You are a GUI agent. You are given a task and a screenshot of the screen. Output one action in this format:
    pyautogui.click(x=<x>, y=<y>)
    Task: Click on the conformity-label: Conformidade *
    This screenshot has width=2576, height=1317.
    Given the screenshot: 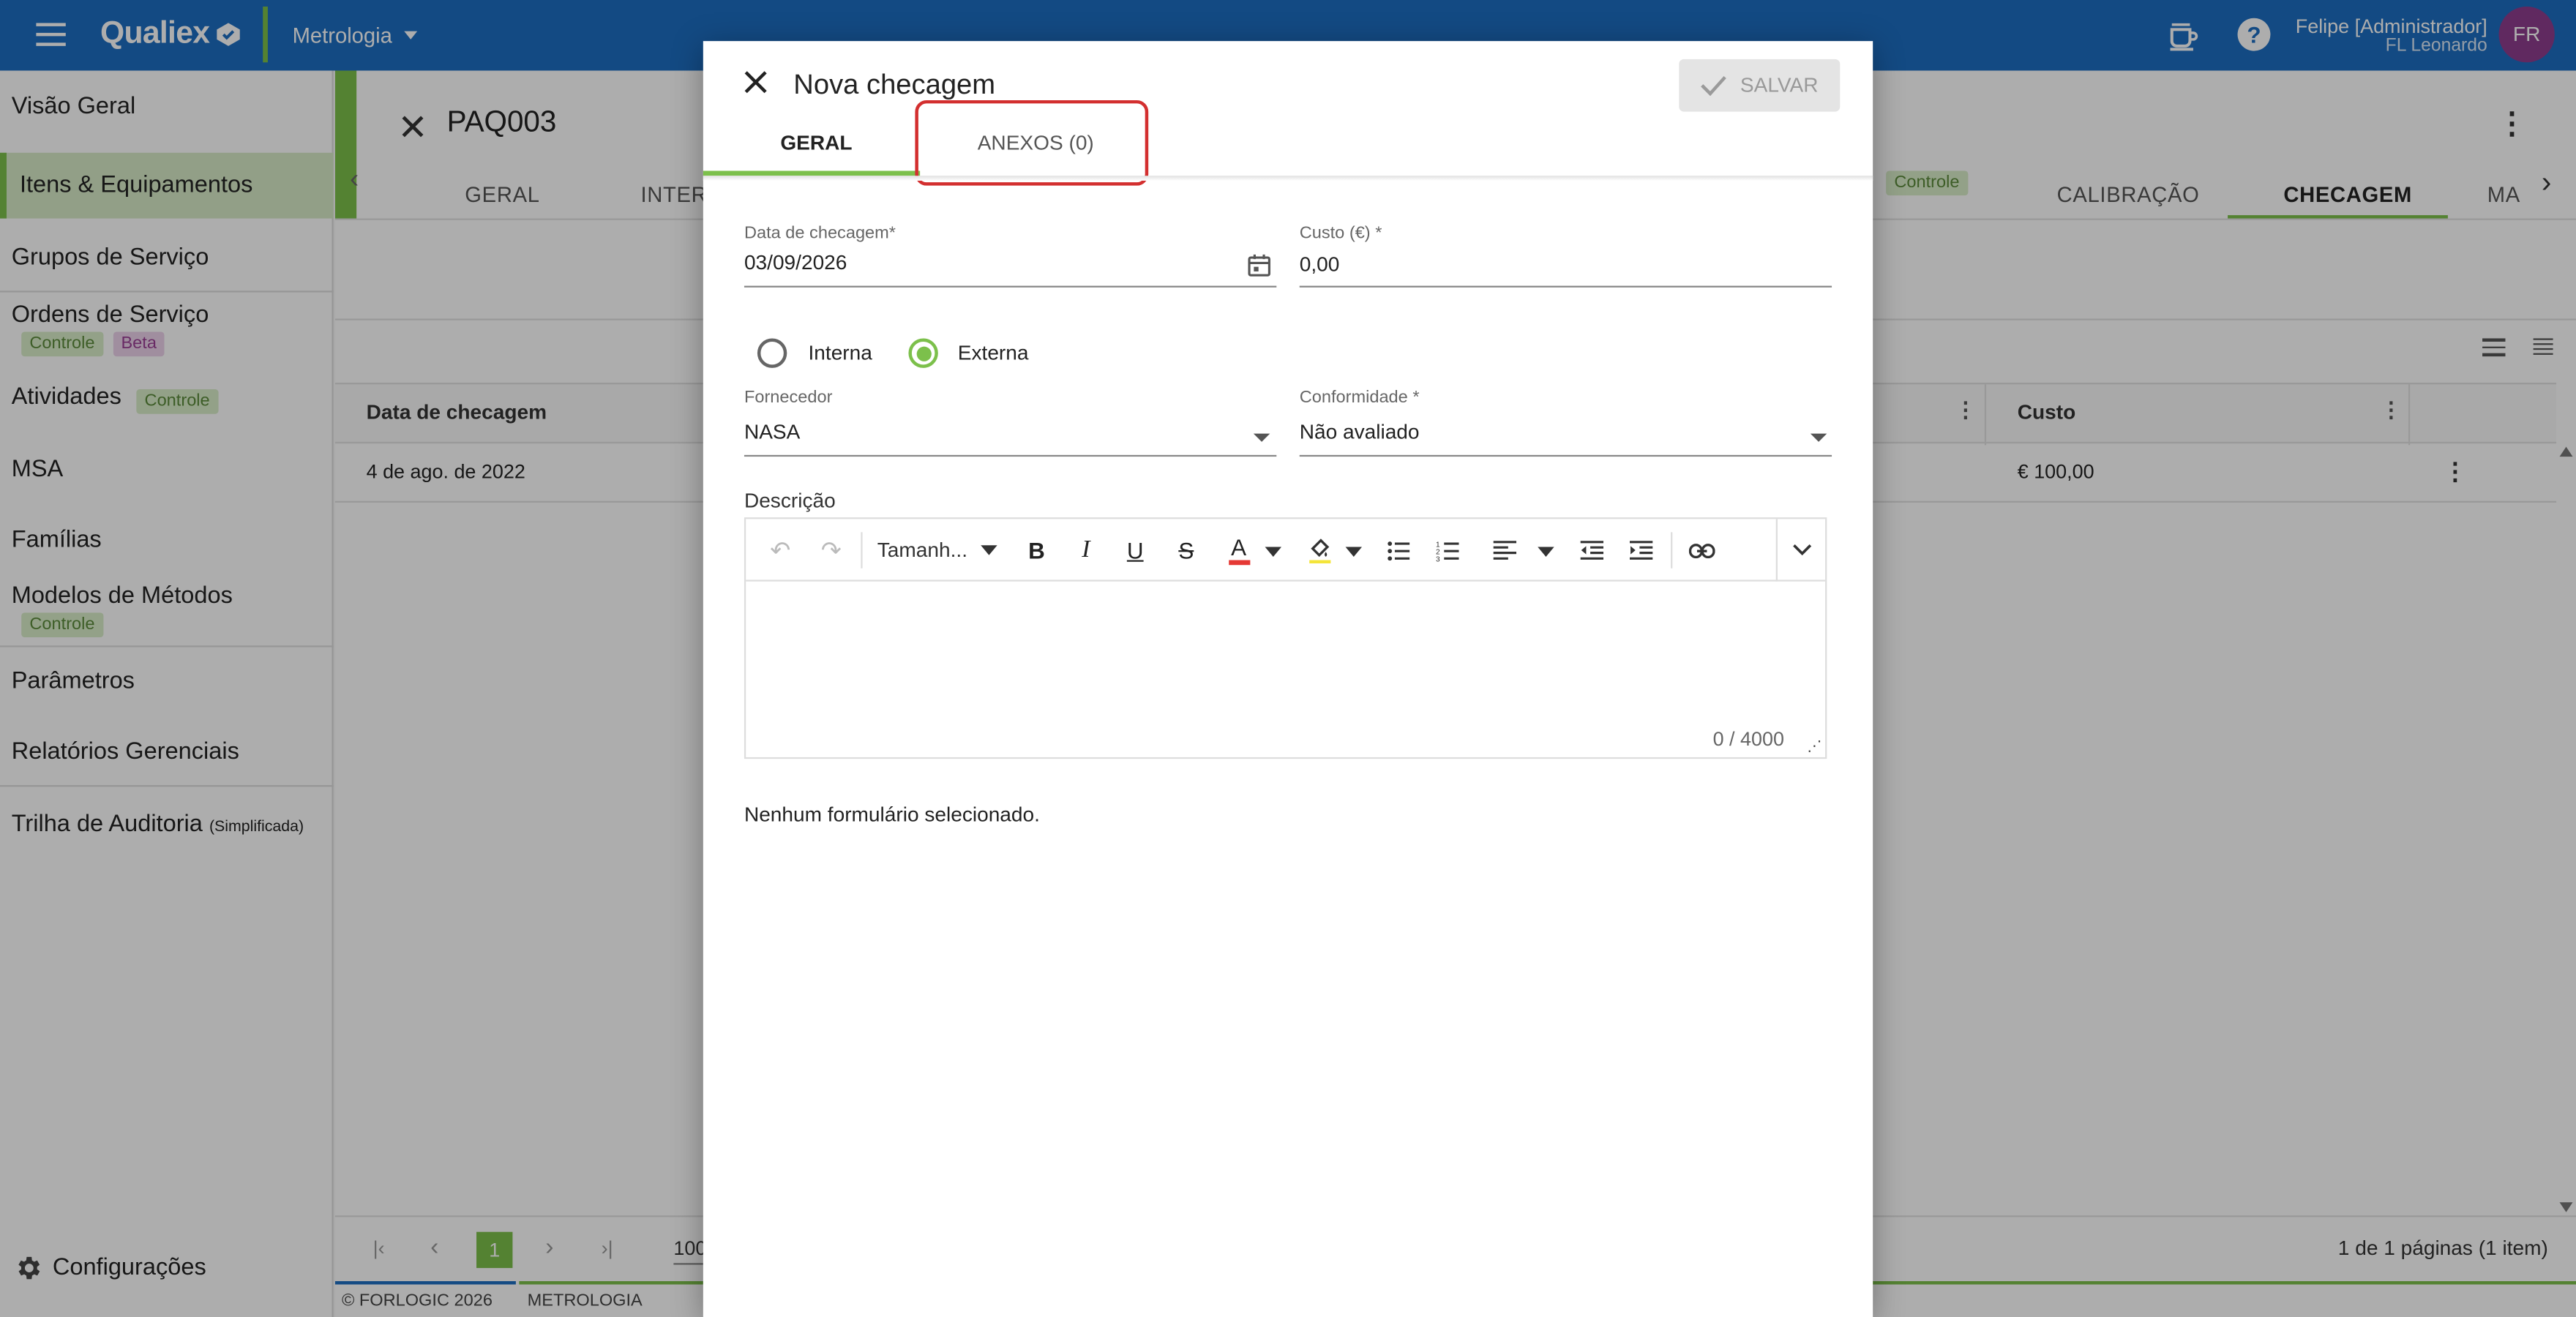 What is the action you would take?
    pyautogui.click(x=1359, y=397)
    